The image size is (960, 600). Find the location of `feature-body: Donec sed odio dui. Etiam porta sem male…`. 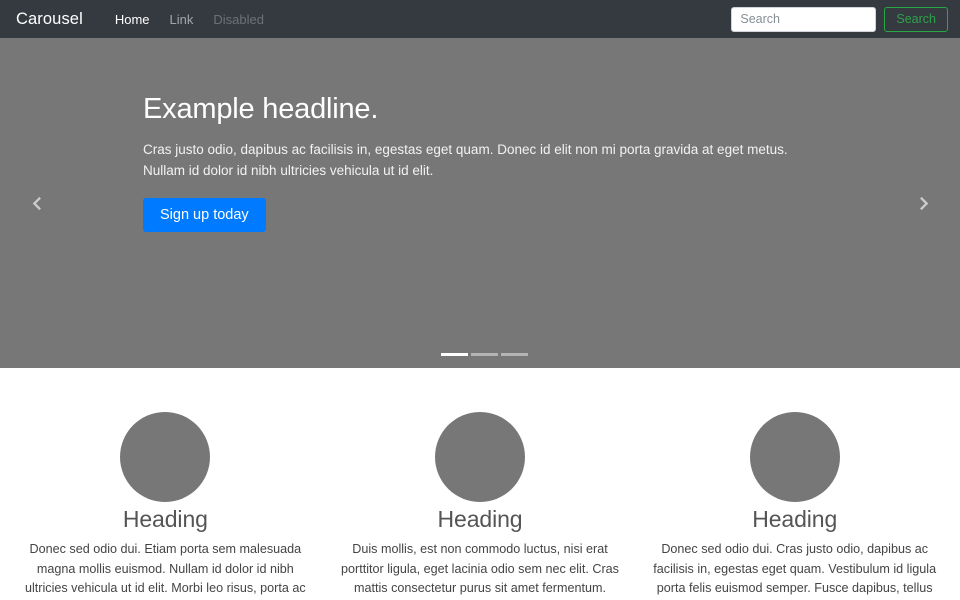

feature-body: Donec sed odio dui. Etiam porta sem male… is located at coordinates (165, 569).